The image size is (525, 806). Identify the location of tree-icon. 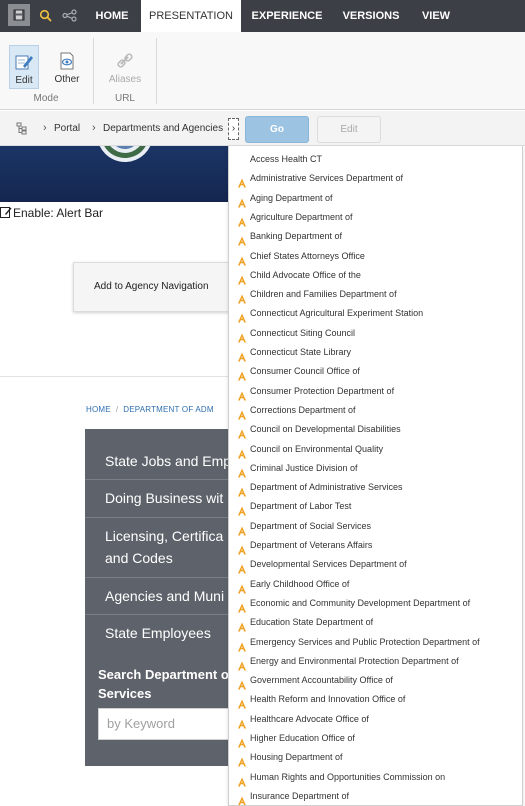
(21, 131).